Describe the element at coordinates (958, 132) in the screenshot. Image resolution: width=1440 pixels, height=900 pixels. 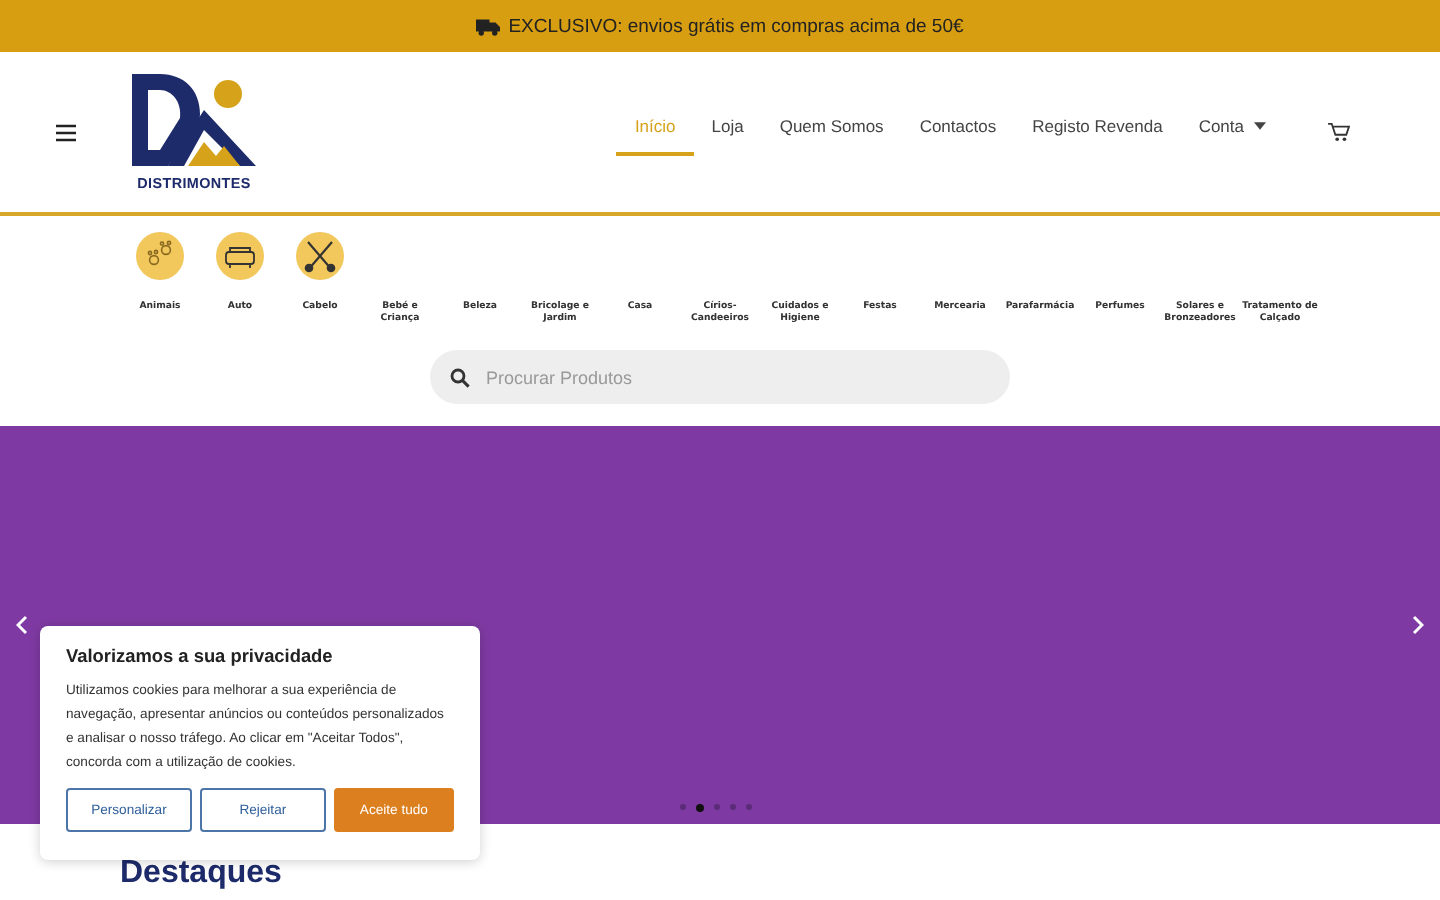
I see `nav-link: Contactos` at that location.